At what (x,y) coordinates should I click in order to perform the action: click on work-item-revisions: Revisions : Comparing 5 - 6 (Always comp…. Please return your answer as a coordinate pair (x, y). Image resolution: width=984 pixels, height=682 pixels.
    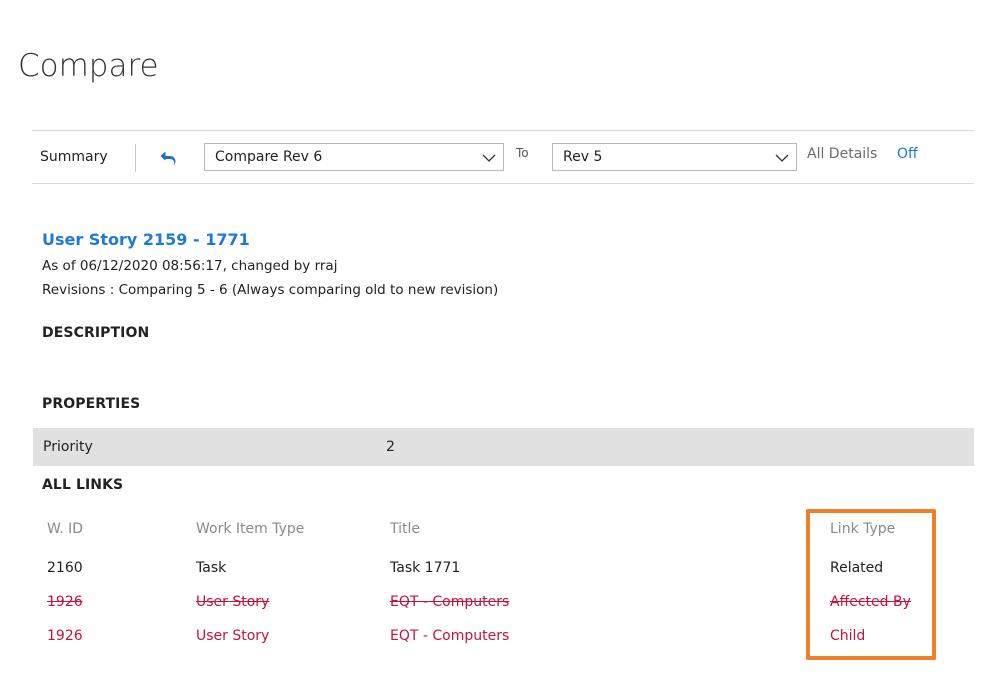
    Looking at the image, I should click on (270, 290).